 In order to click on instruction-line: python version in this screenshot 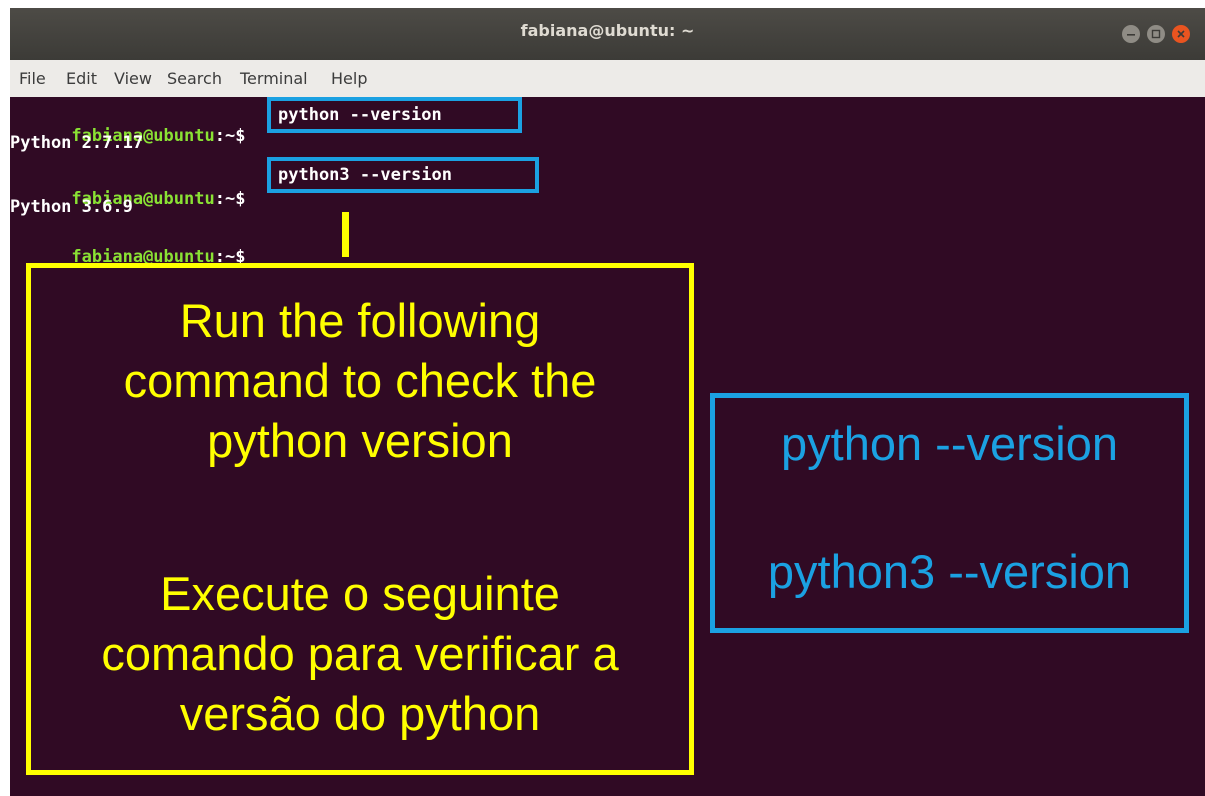, I will do `click(360, 440)`.